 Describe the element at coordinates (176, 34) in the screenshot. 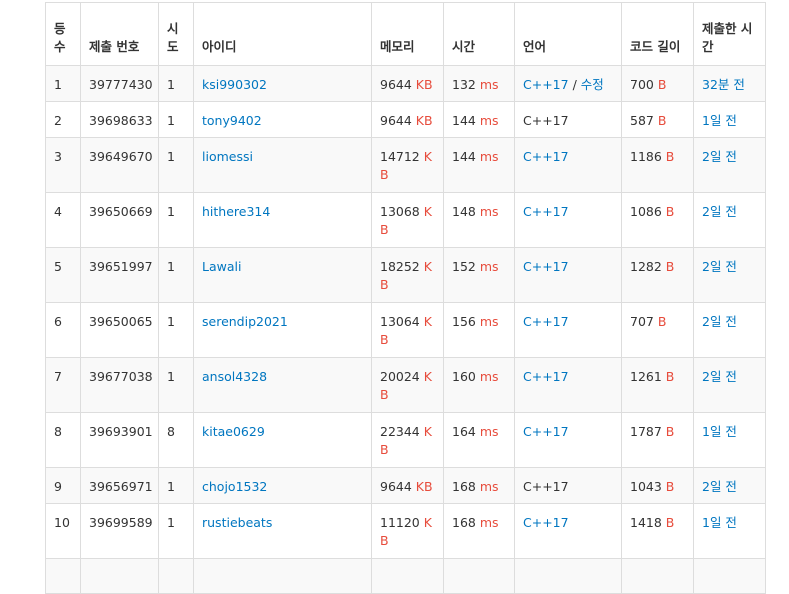

I see `header-attempts: 시도` at that location.